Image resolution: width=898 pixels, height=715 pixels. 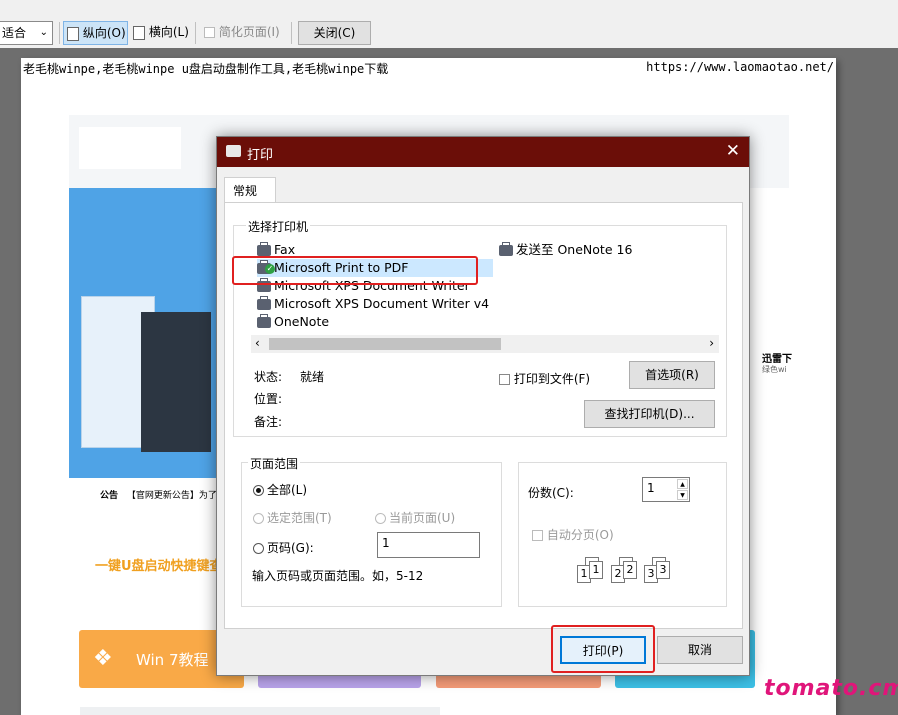 I want to click on range-all-radio: 全部(L), so click(x=280, y=489).